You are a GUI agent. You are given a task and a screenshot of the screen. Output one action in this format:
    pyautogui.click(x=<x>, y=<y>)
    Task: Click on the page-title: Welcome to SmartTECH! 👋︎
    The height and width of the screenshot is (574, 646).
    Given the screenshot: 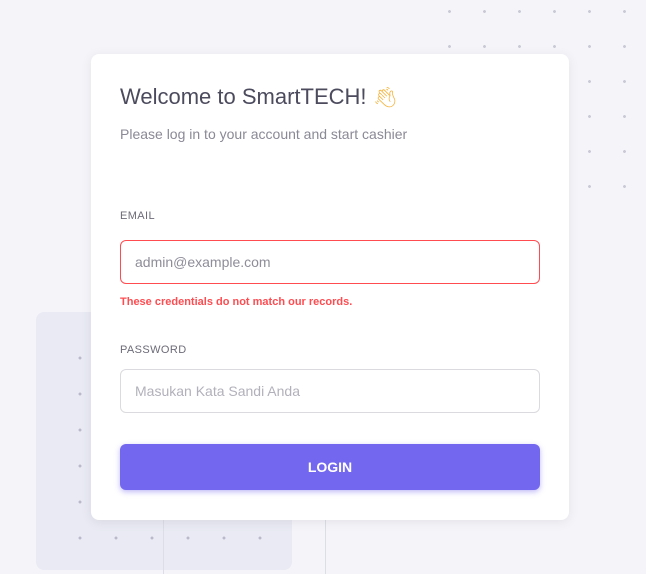 What is the action you would take?
    pyautogui.click(x=259, y=97)
    